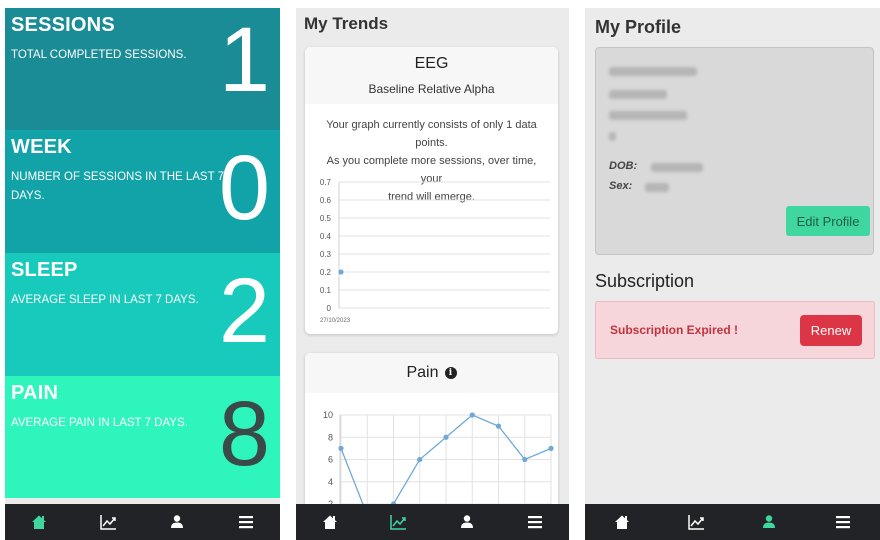 The height and width of the screenshot is (540, 880). What do you see at coordinates (645, 281) in the screenshot?
I see `subscription-heading: Subscription` at bounding box center [645, 281].